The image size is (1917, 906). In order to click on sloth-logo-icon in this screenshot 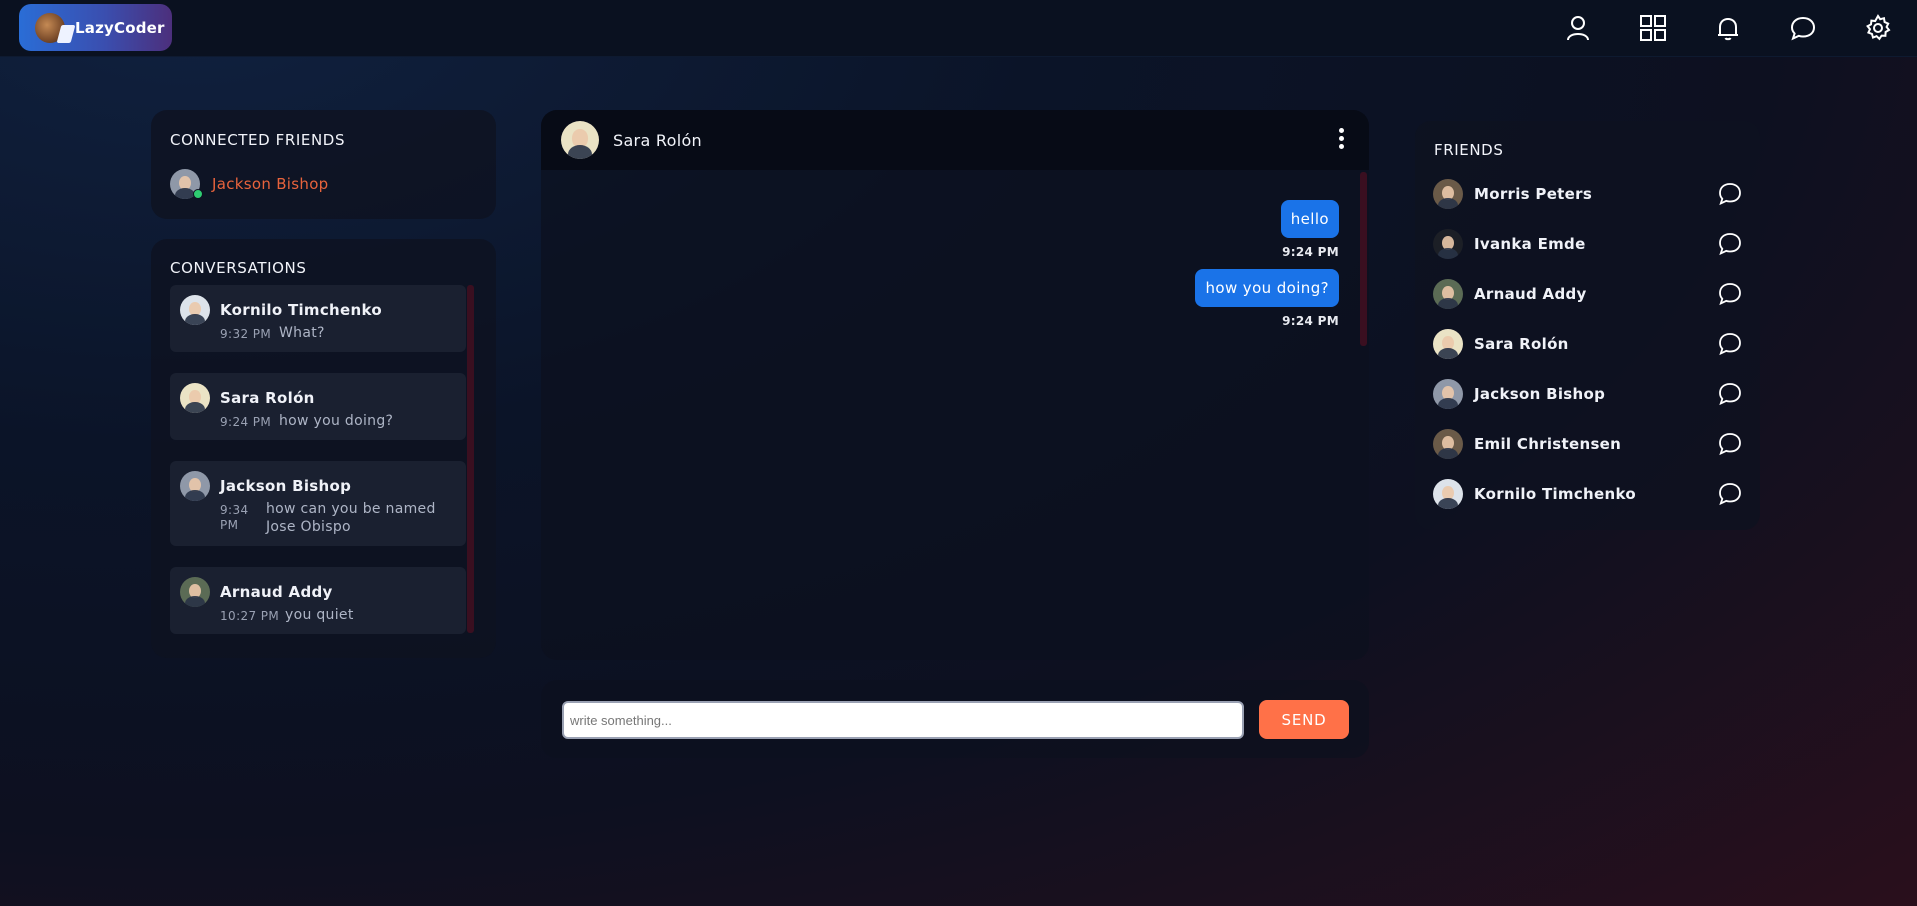, I will do `click(50, 27)`.